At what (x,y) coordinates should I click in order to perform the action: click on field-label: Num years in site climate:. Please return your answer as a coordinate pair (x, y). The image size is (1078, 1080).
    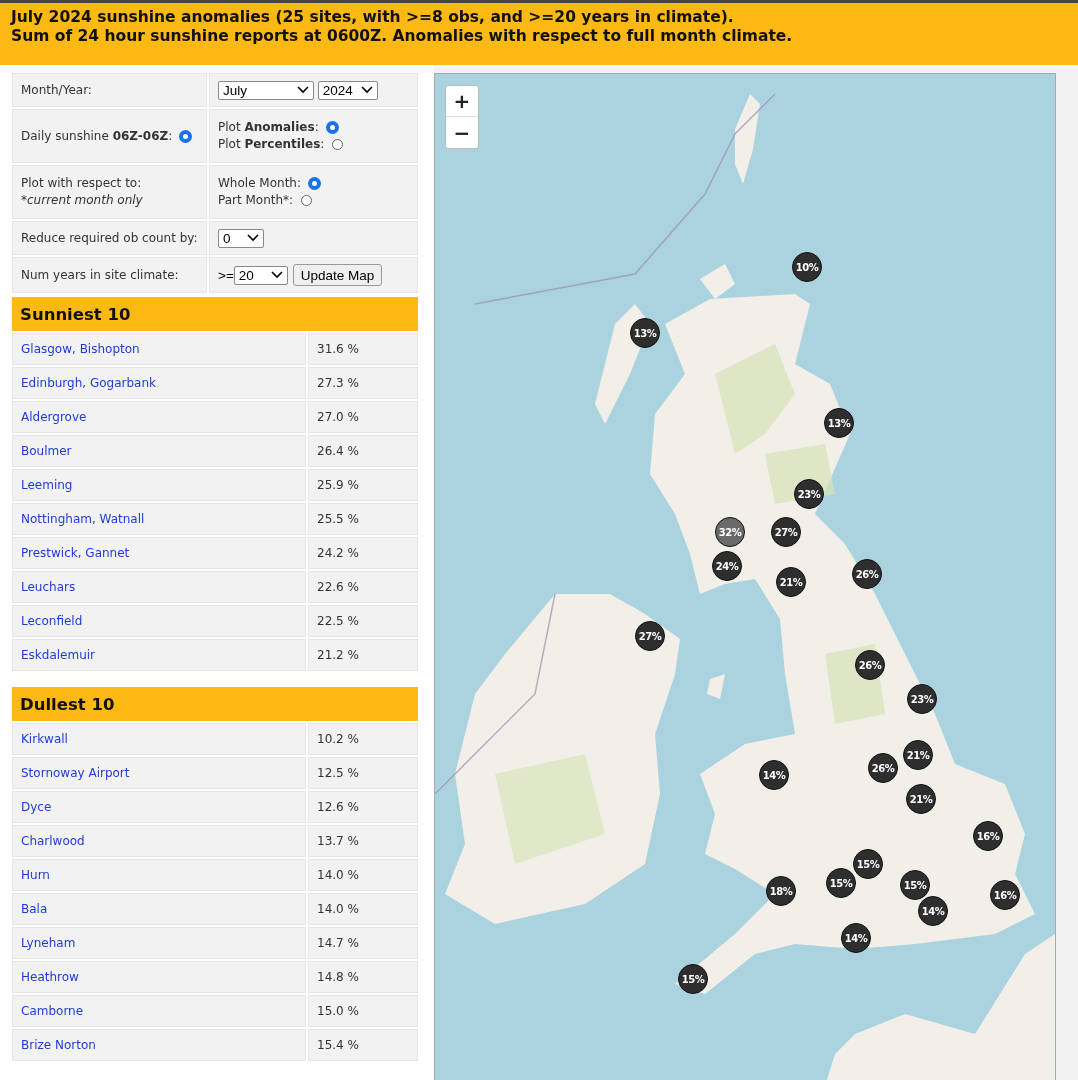
    Looking at the image, I should click on (100, 275).